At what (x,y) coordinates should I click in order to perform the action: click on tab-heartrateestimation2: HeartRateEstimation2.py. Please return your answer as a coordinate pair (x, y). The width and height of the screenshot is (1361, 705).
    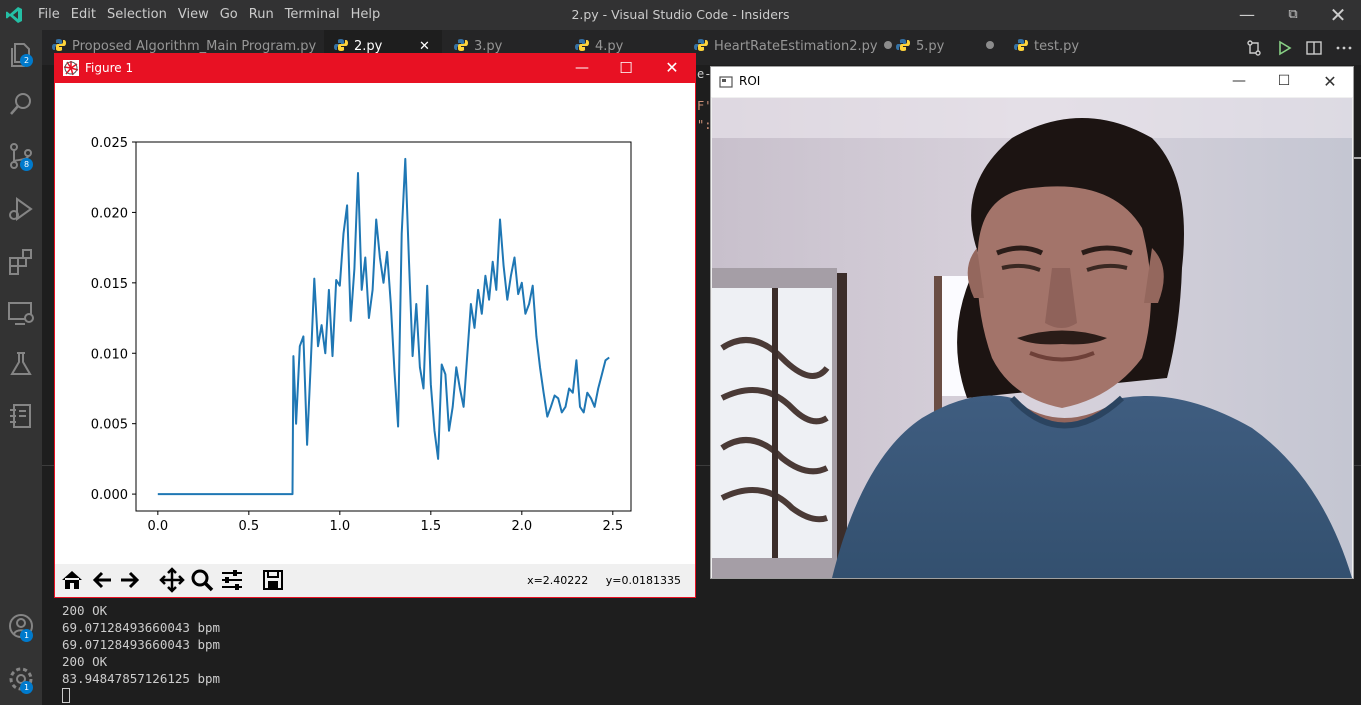
    Looking at the image, I should click on (793, 47).